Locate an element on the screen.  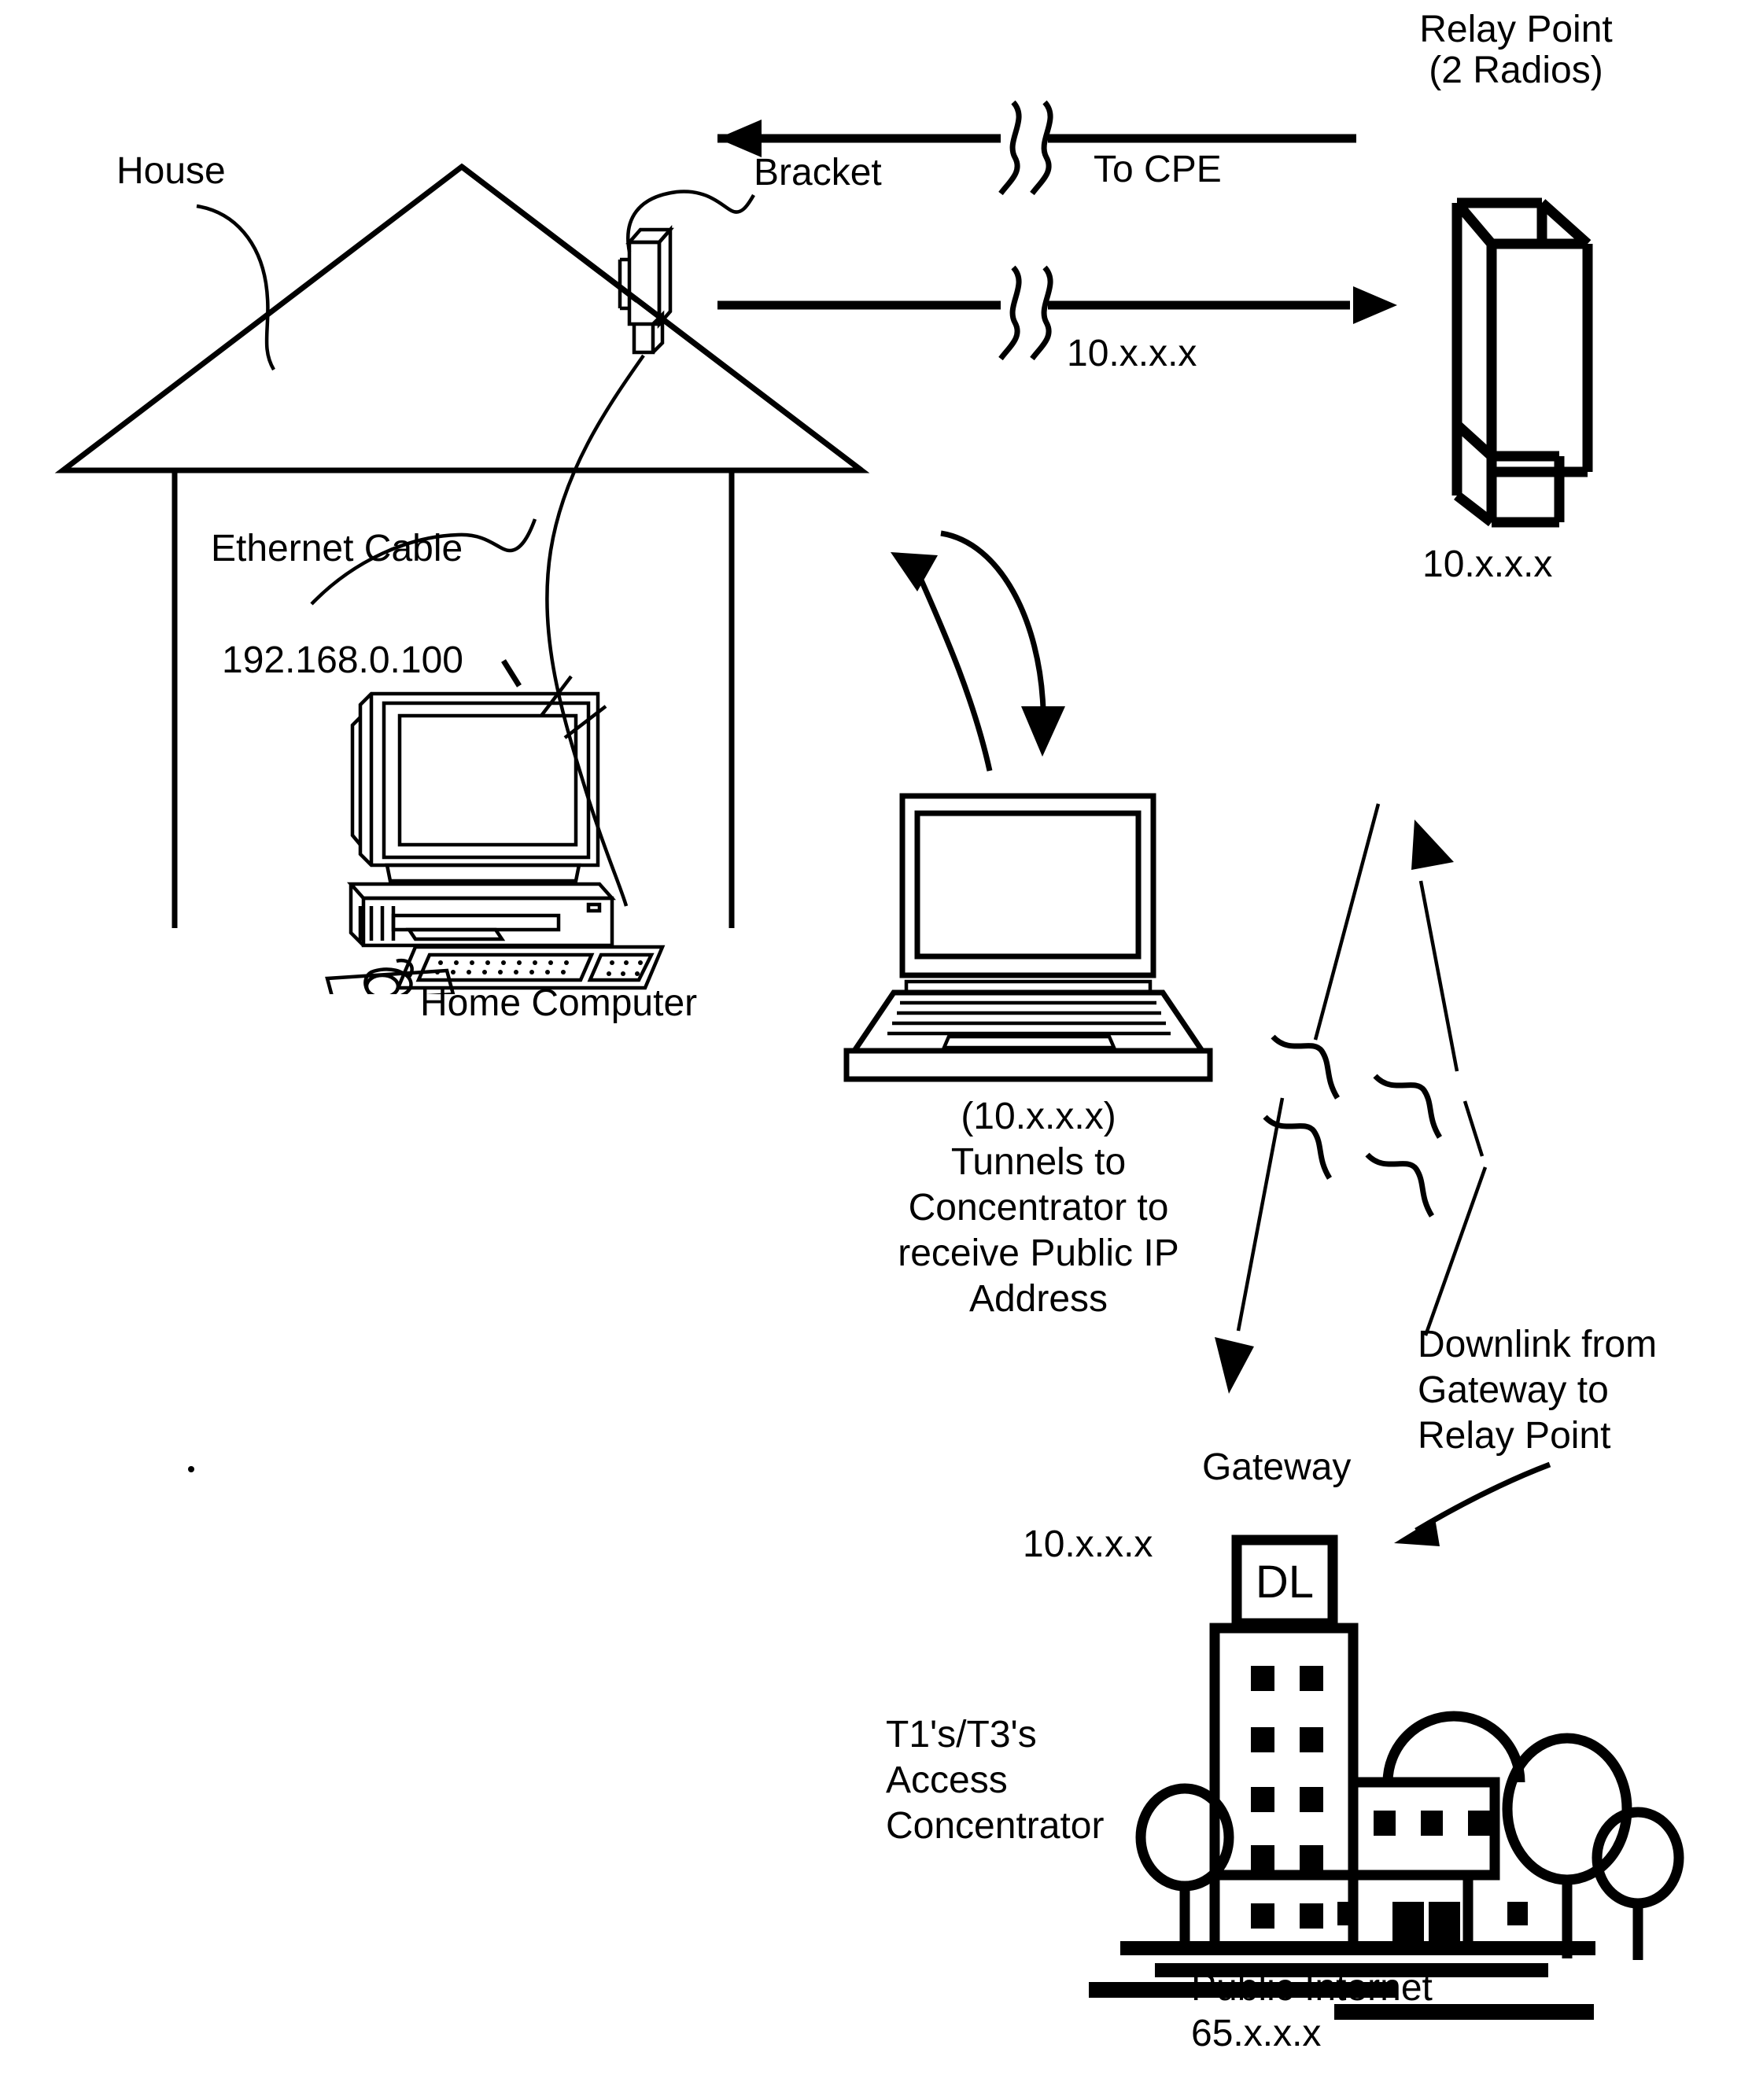
laptop-cpe is located at coordinates (1028, 937).